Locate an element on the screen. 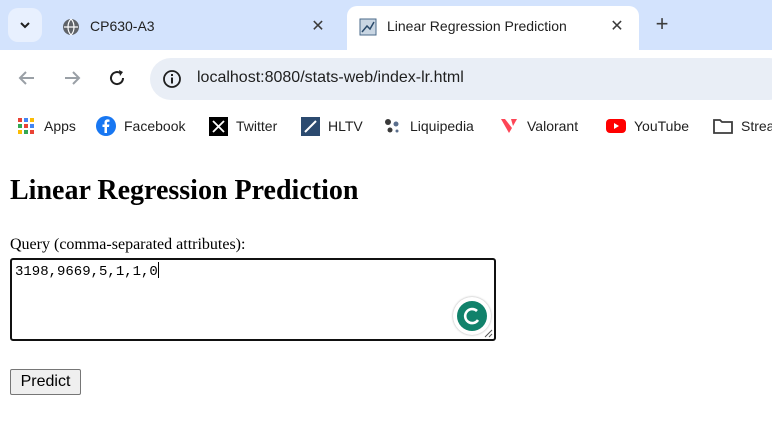 This screenshot has width=772, height=421. tab-linear-regression: Linear Regression Prediction ✕ is located at coordinates (493, 28).